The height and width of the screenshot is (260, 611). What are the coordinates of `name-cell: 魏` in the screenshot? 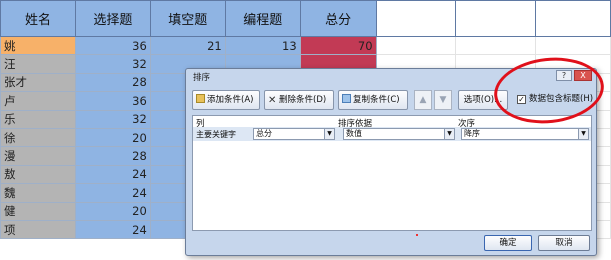 It's located at (38, 193).